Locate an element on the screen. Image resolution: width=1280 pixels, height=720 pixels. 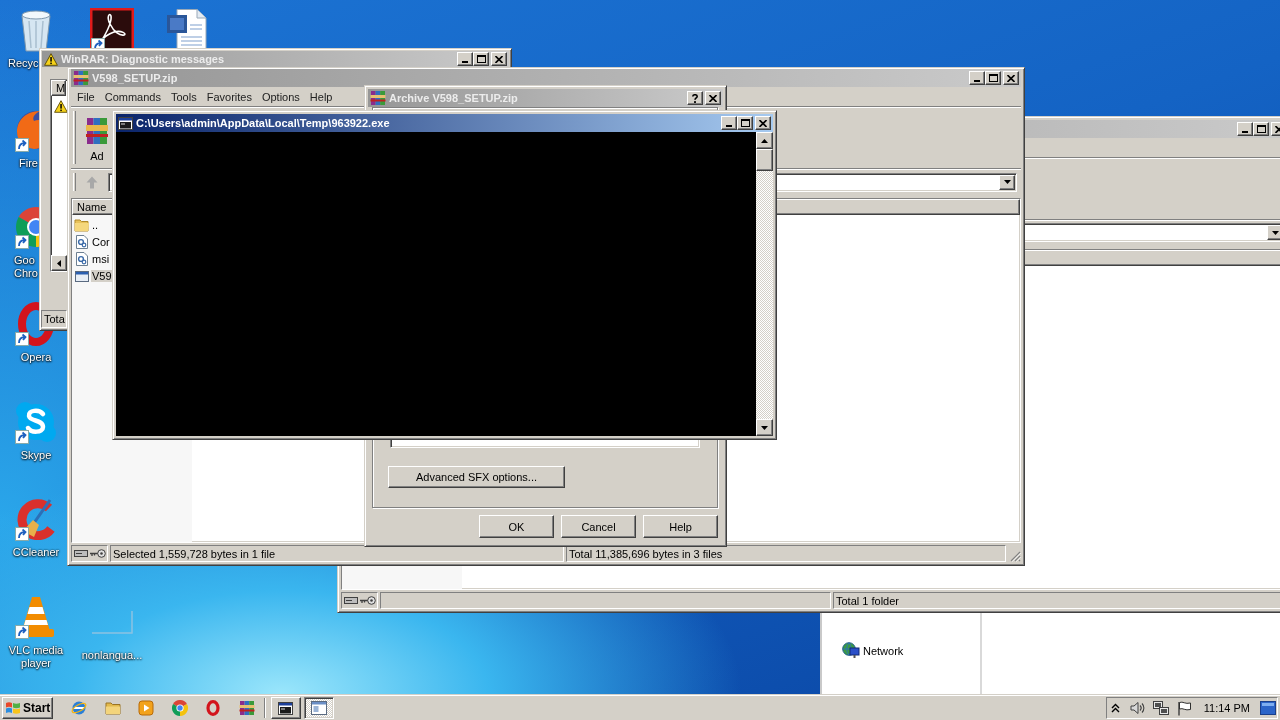
left-arrow-icon is located at coordinates (59, 263).